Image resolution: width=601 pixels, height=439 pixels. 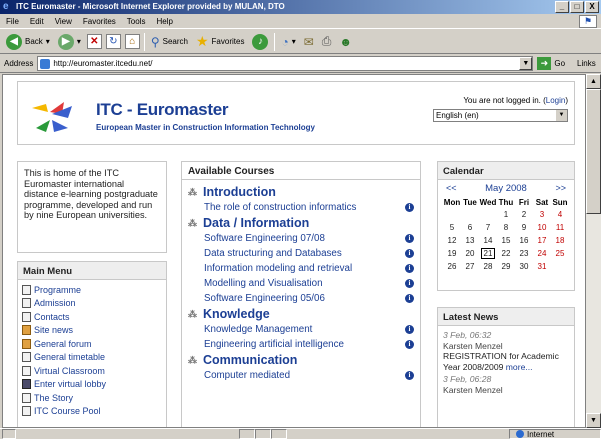 What do you see at coordinates (92, 290) in the screenshot?
I see `menu-item-programme: Programme` at bounding box center [92, 290].